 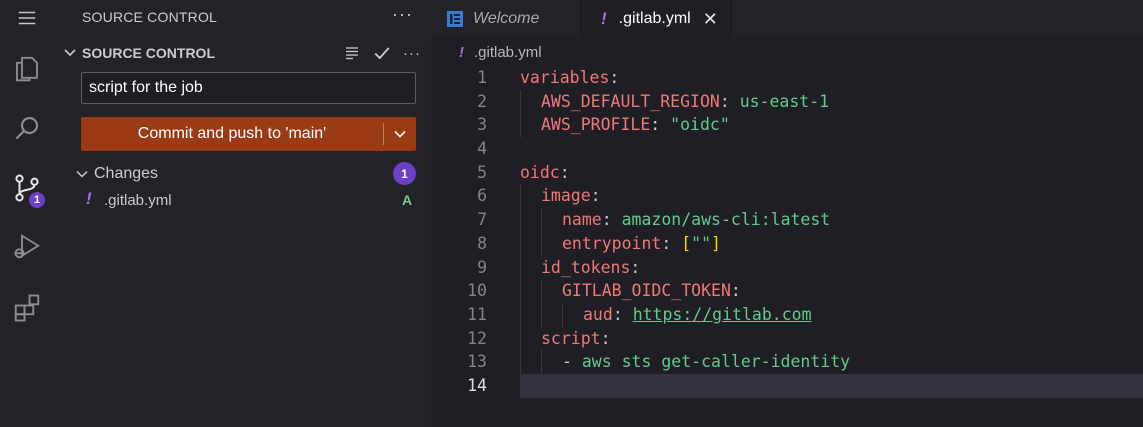 What do you see at coordinates (787, 149) in the screenshot?
I see `code-line: 4` at bounding box center [787, 149].